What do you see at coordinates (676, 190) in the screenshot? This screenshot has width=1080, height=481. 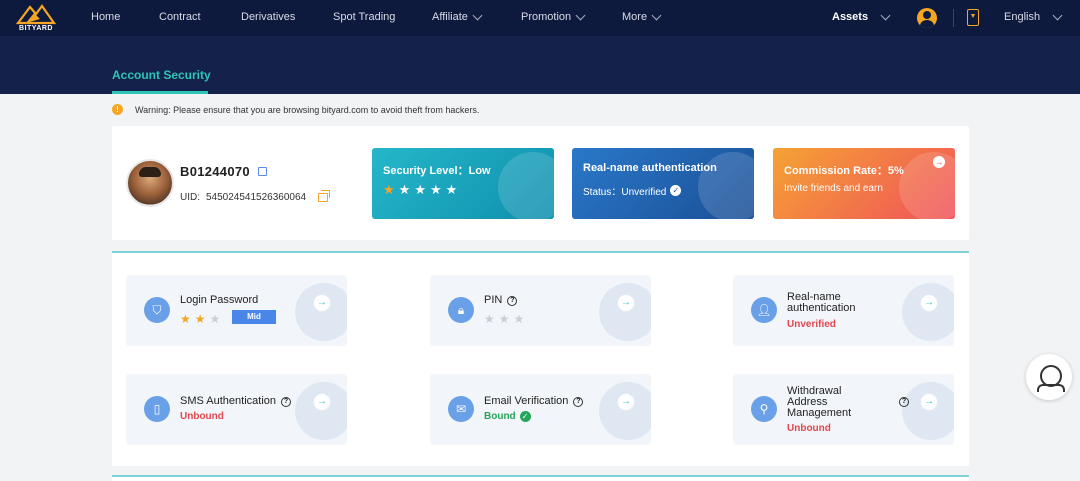 I see `check-icon: ✓` at bounding box center [676, 190].